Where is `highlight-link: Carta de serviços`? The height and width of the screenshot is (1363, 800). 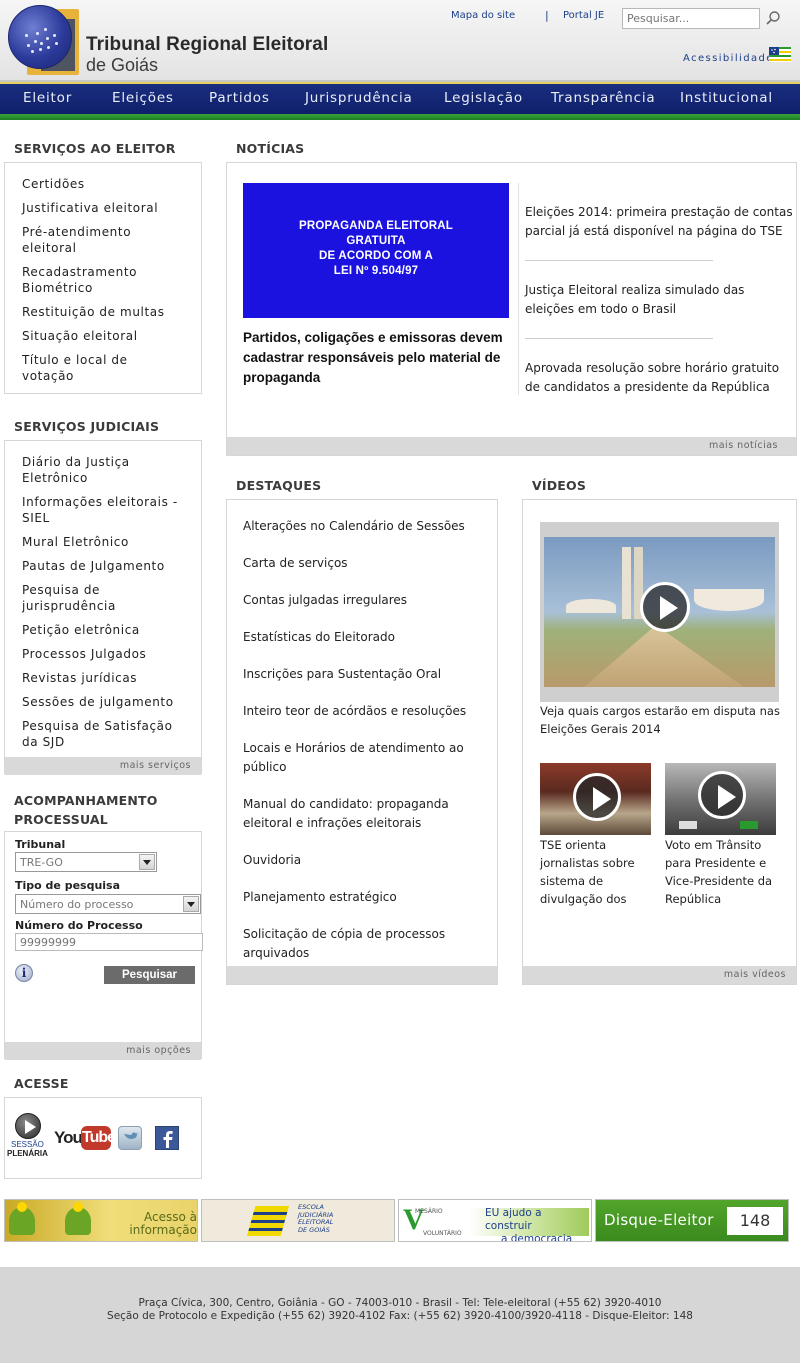
highlight-link: Carta de serviços is located at coordinates (363, 563).